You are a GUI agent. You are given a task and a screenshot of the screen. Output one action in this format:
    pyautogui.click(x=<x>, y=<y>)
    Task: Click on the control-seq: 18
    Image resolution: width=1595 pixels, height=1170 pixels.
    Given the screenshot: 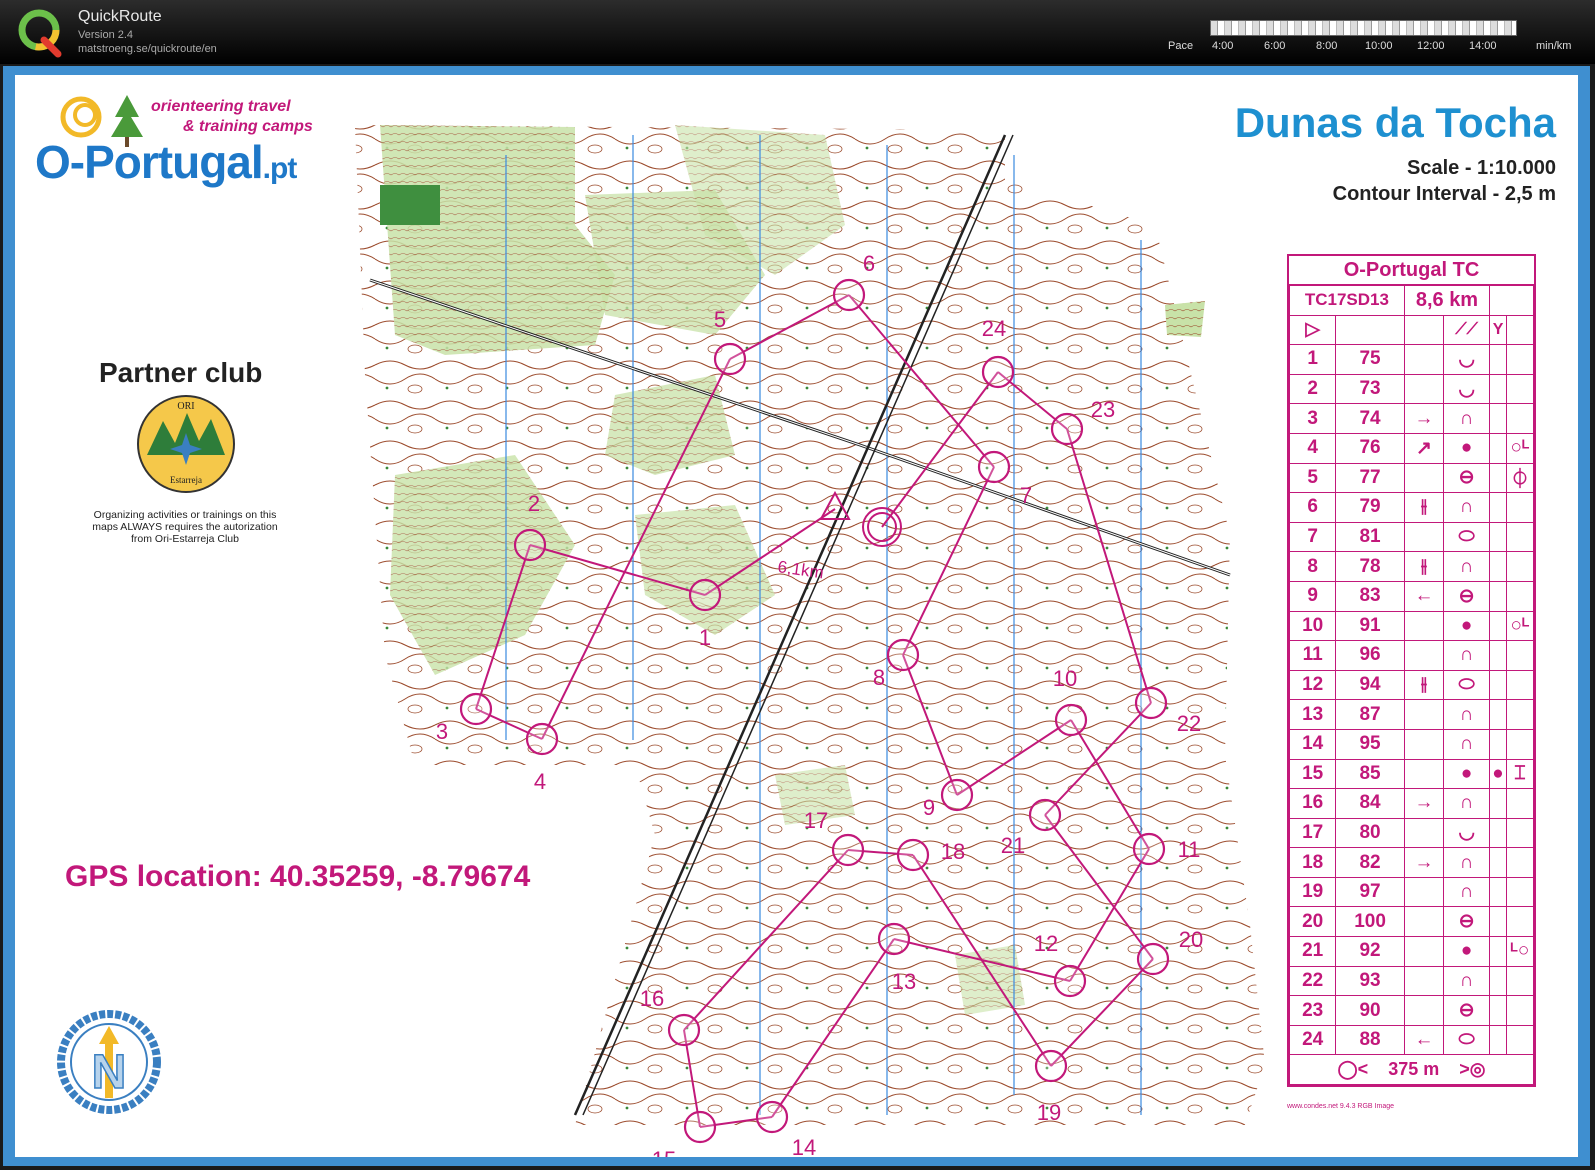 What is the action you would take?
    pyautogui.click(x=1312, y=862)
    